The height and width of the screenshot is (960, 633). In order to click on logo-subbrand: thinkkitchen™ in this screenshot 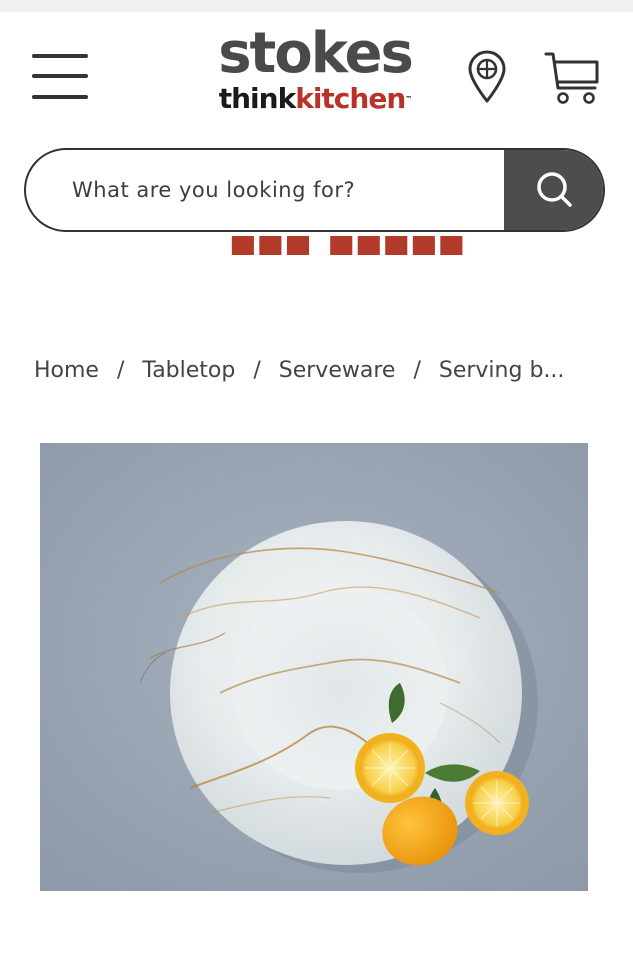, I will do `click(315, 99)`.